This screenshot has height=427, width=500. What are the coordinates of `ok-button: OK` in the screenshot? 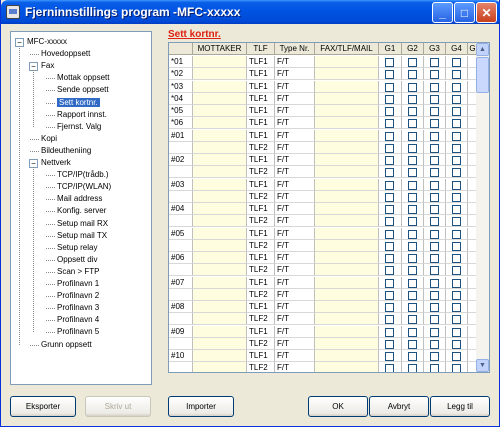 It's located at (338, 406).